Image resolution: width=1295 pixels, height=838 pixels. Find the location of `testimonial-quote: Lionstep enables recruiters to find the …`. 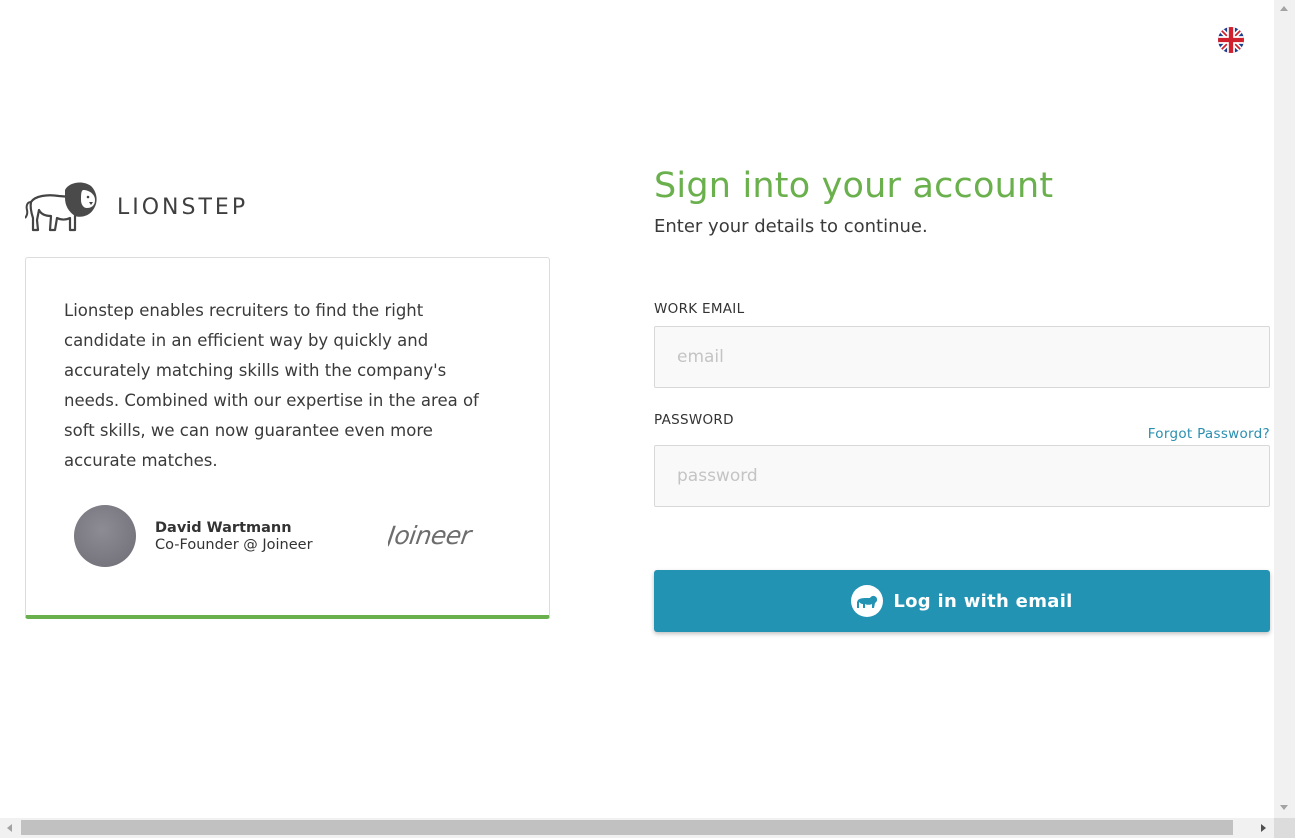

testimonial-quote: Lionstep enables recruiters to find the … is located at coordinates (271, 385).